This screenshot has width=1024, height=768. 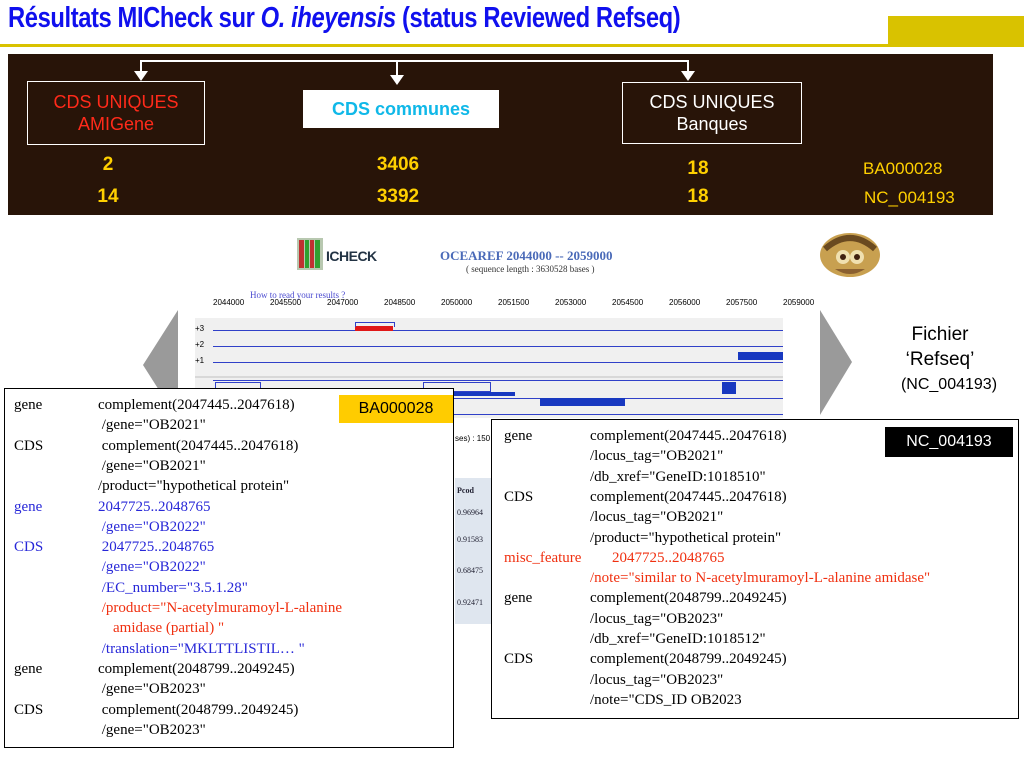 I want to click on accession-label: NC_004193, so click(x=909, y=197).